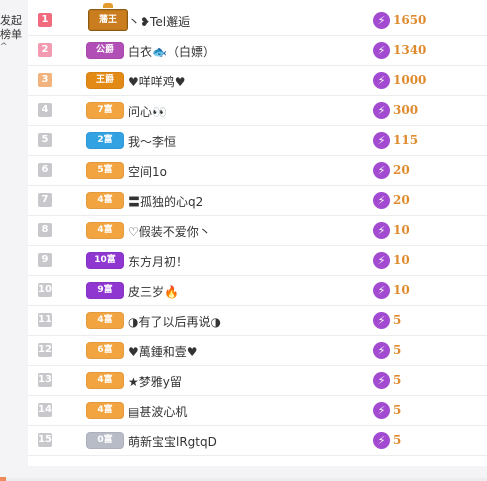 The image size is (487, 481). I want to click on user-name: 东方月初！, so click(158, 261).